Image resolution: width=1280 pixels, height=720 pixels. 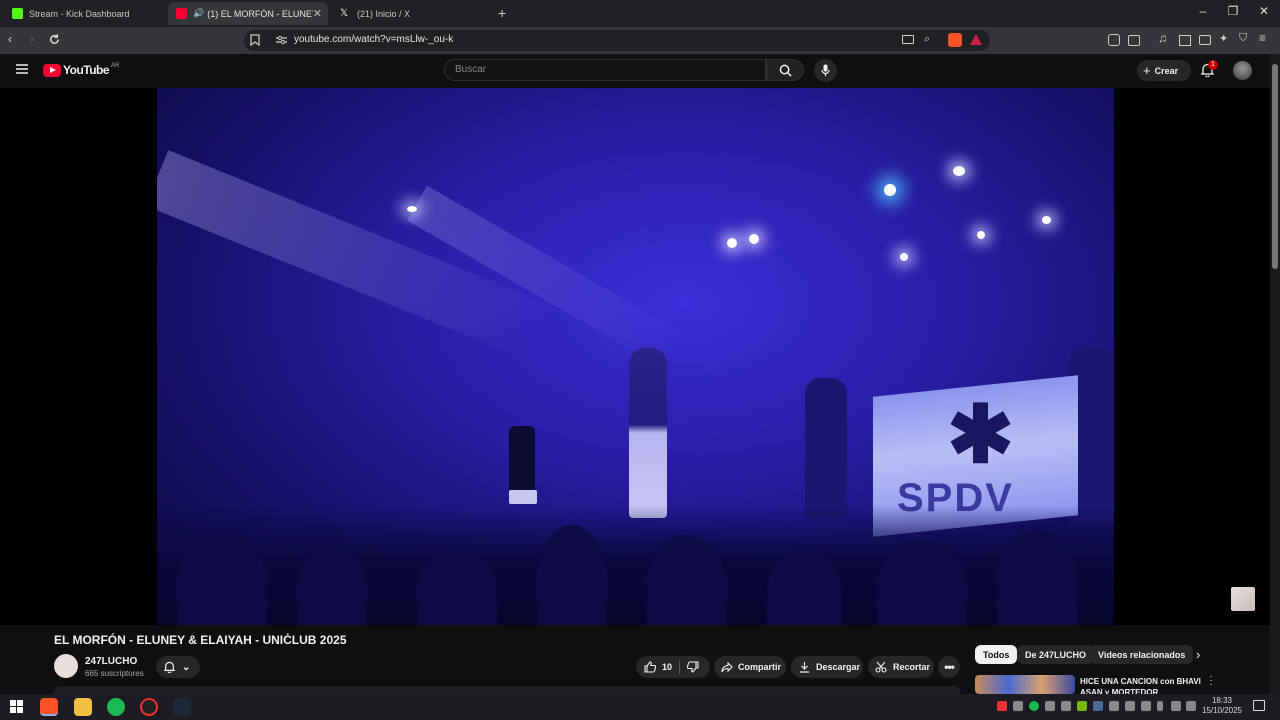 What do you see at coordinates (881, 667) in the screenshot?
I see `scissors-icon` at bounding box center [881, 667].